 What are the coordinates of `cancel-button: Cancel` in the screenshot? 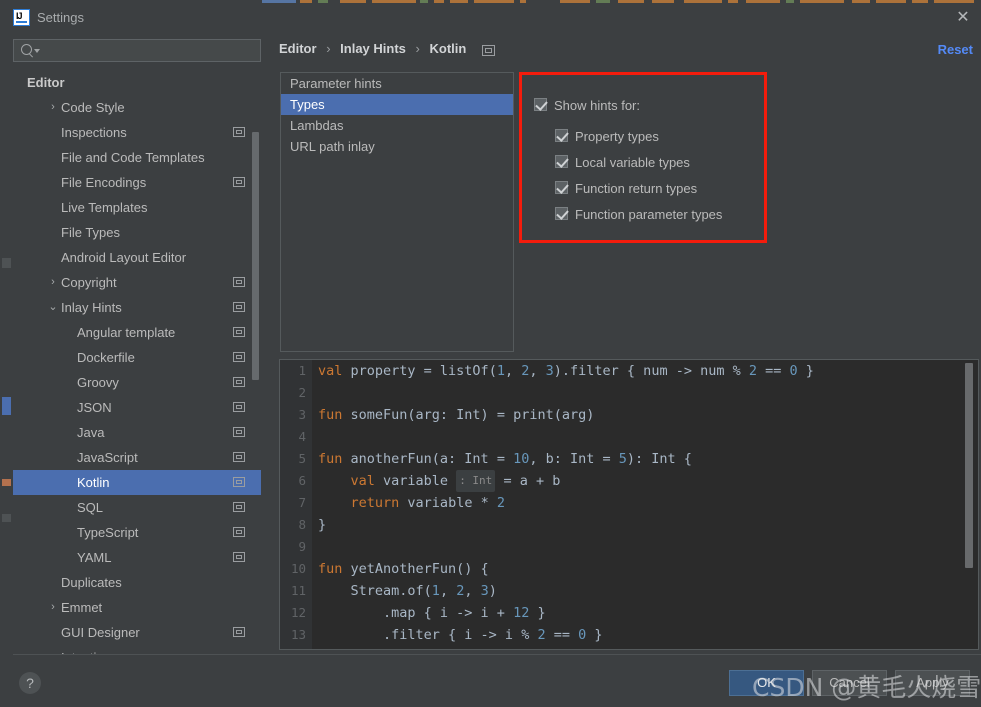 It's located at (849, 683).